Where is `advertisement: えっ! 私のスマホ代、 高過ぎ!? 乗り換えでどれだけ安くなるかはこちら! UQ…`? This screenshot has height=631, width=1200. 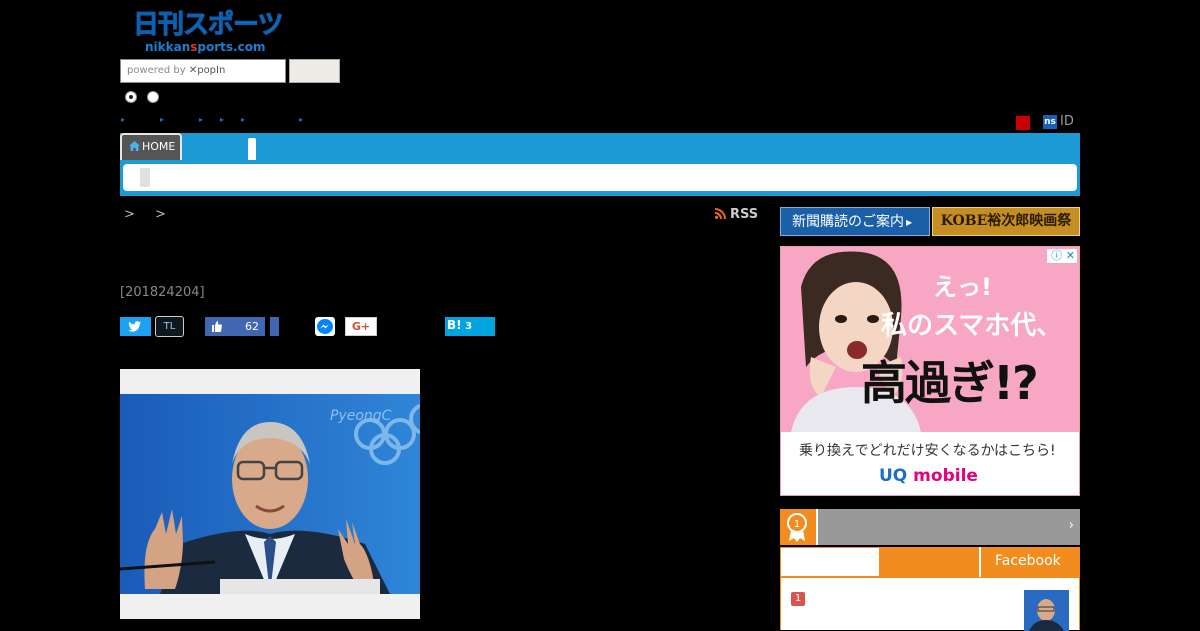
advertisement: えっ! 私のスマホ代、 高過ぎ!? 乗り換えでどれだけ安くなるかはこちら! UQ… is located at coordinates (930, 371).